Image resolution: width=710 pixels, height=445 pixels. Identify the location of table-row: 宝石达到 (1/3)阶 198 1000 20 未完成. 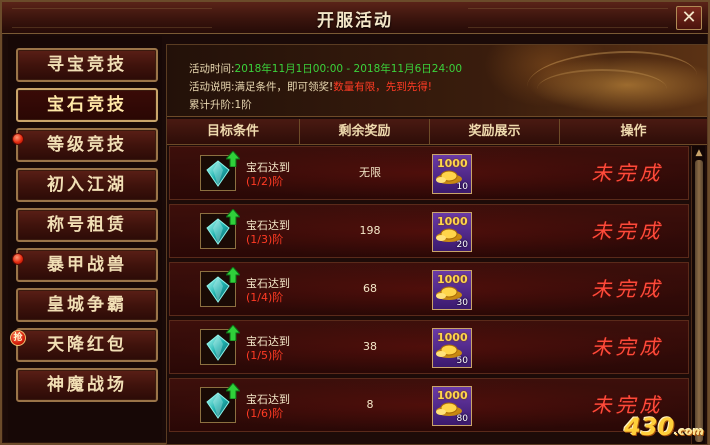
(429, 231).